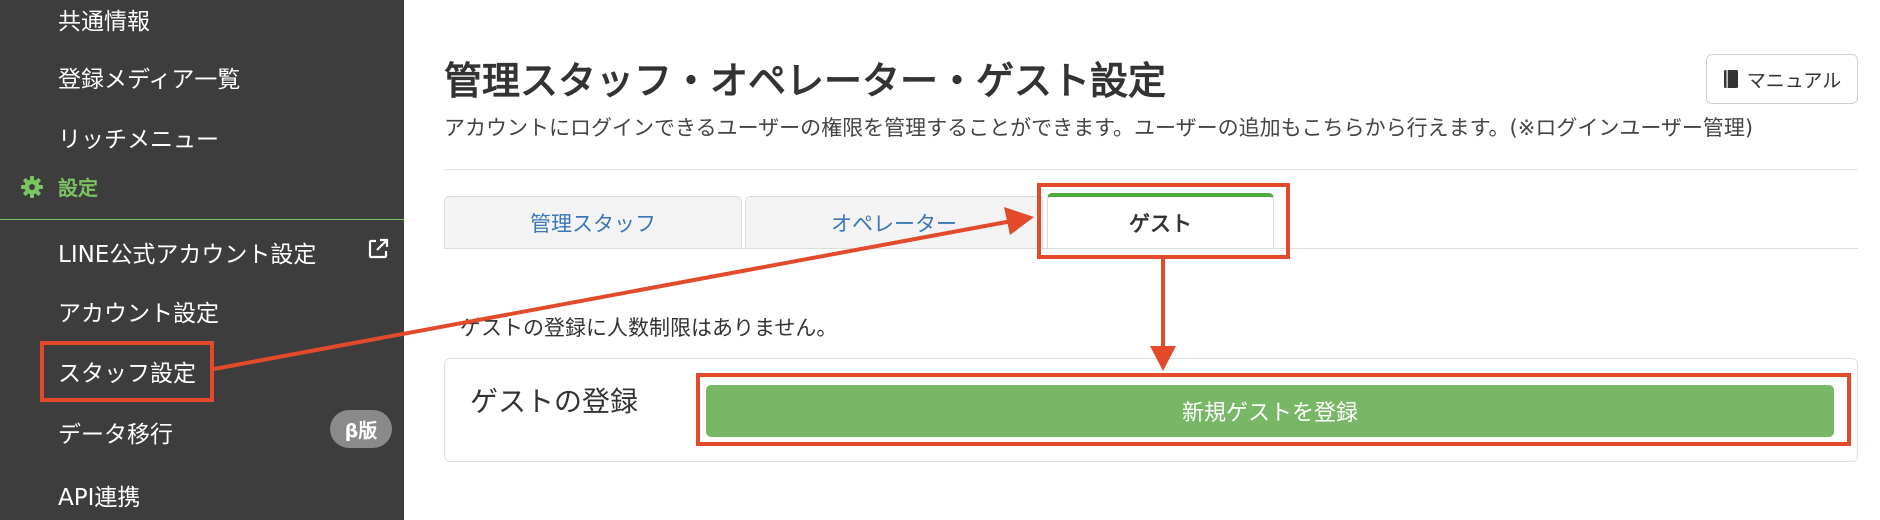  What do you see at coordinates (554, 401) in the screenshot?
I see `guest-registration-label: ゲストの登録` at bounding box center [554, 401].